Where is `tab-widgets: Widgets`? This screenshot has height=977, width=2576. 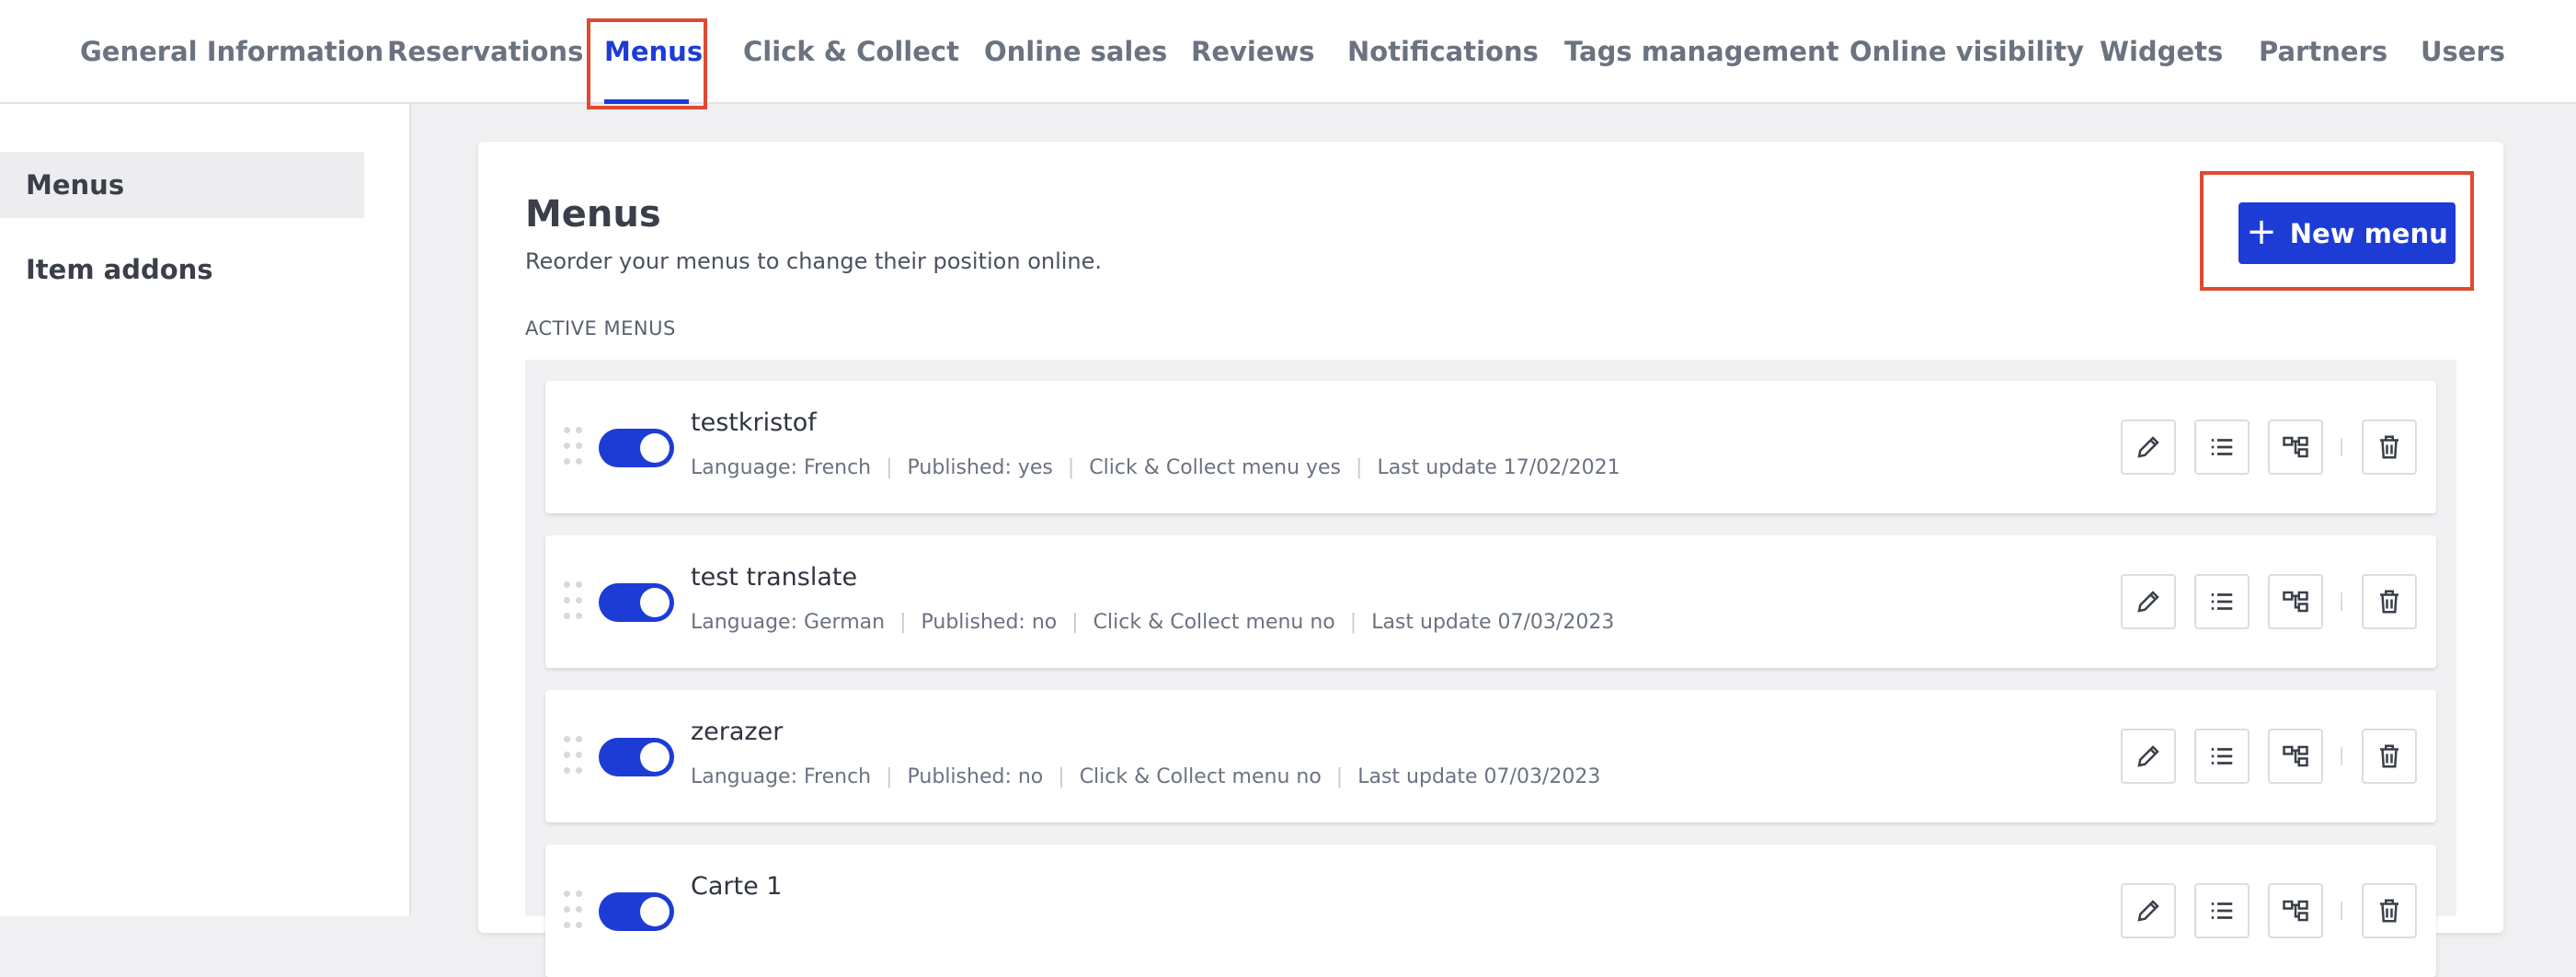 tab-widgets: Widgets is located at coordinates (2161, 52).